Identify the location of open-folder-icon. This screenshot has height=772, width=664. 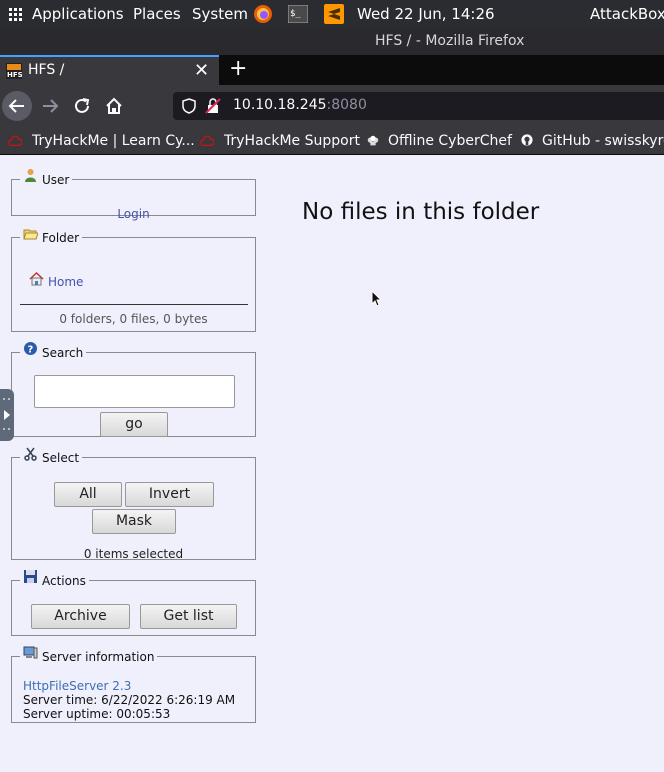
(30, 234).